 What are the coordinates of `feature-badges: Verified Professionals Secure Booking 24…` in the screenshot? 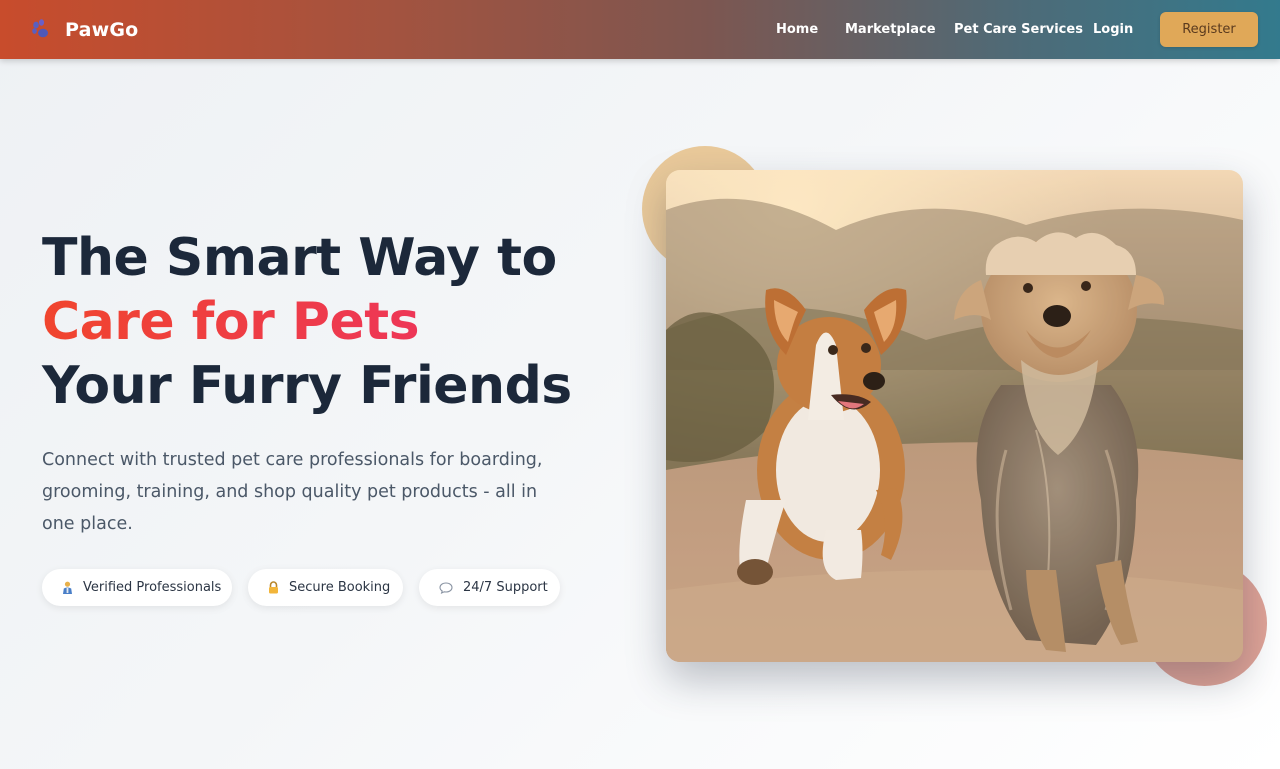 It's located at (322, 587).